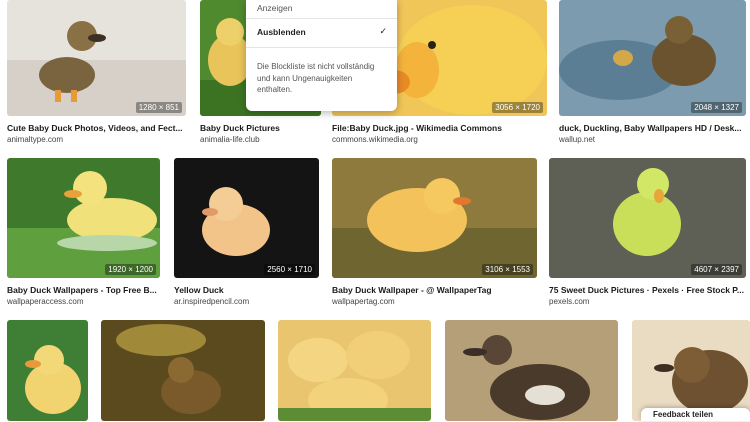 The width and height of the screenshot is (750, 422). What do you see at coordinates (439, 139) in the screenshot?
I see `result-source: commons.wikimedia.org` at bounding box center [439, 139].